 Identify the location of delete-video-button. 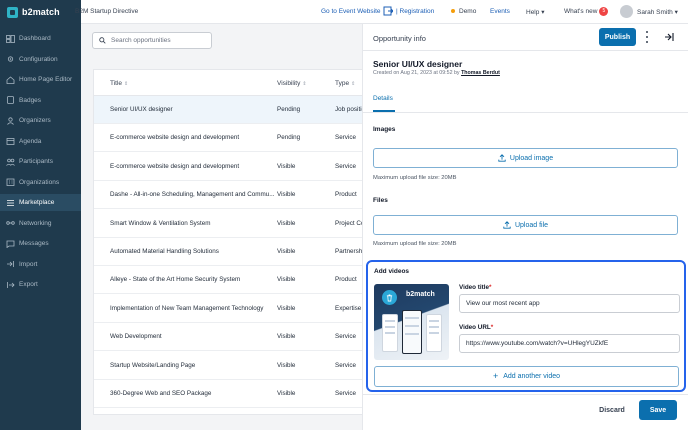
(389, 297).